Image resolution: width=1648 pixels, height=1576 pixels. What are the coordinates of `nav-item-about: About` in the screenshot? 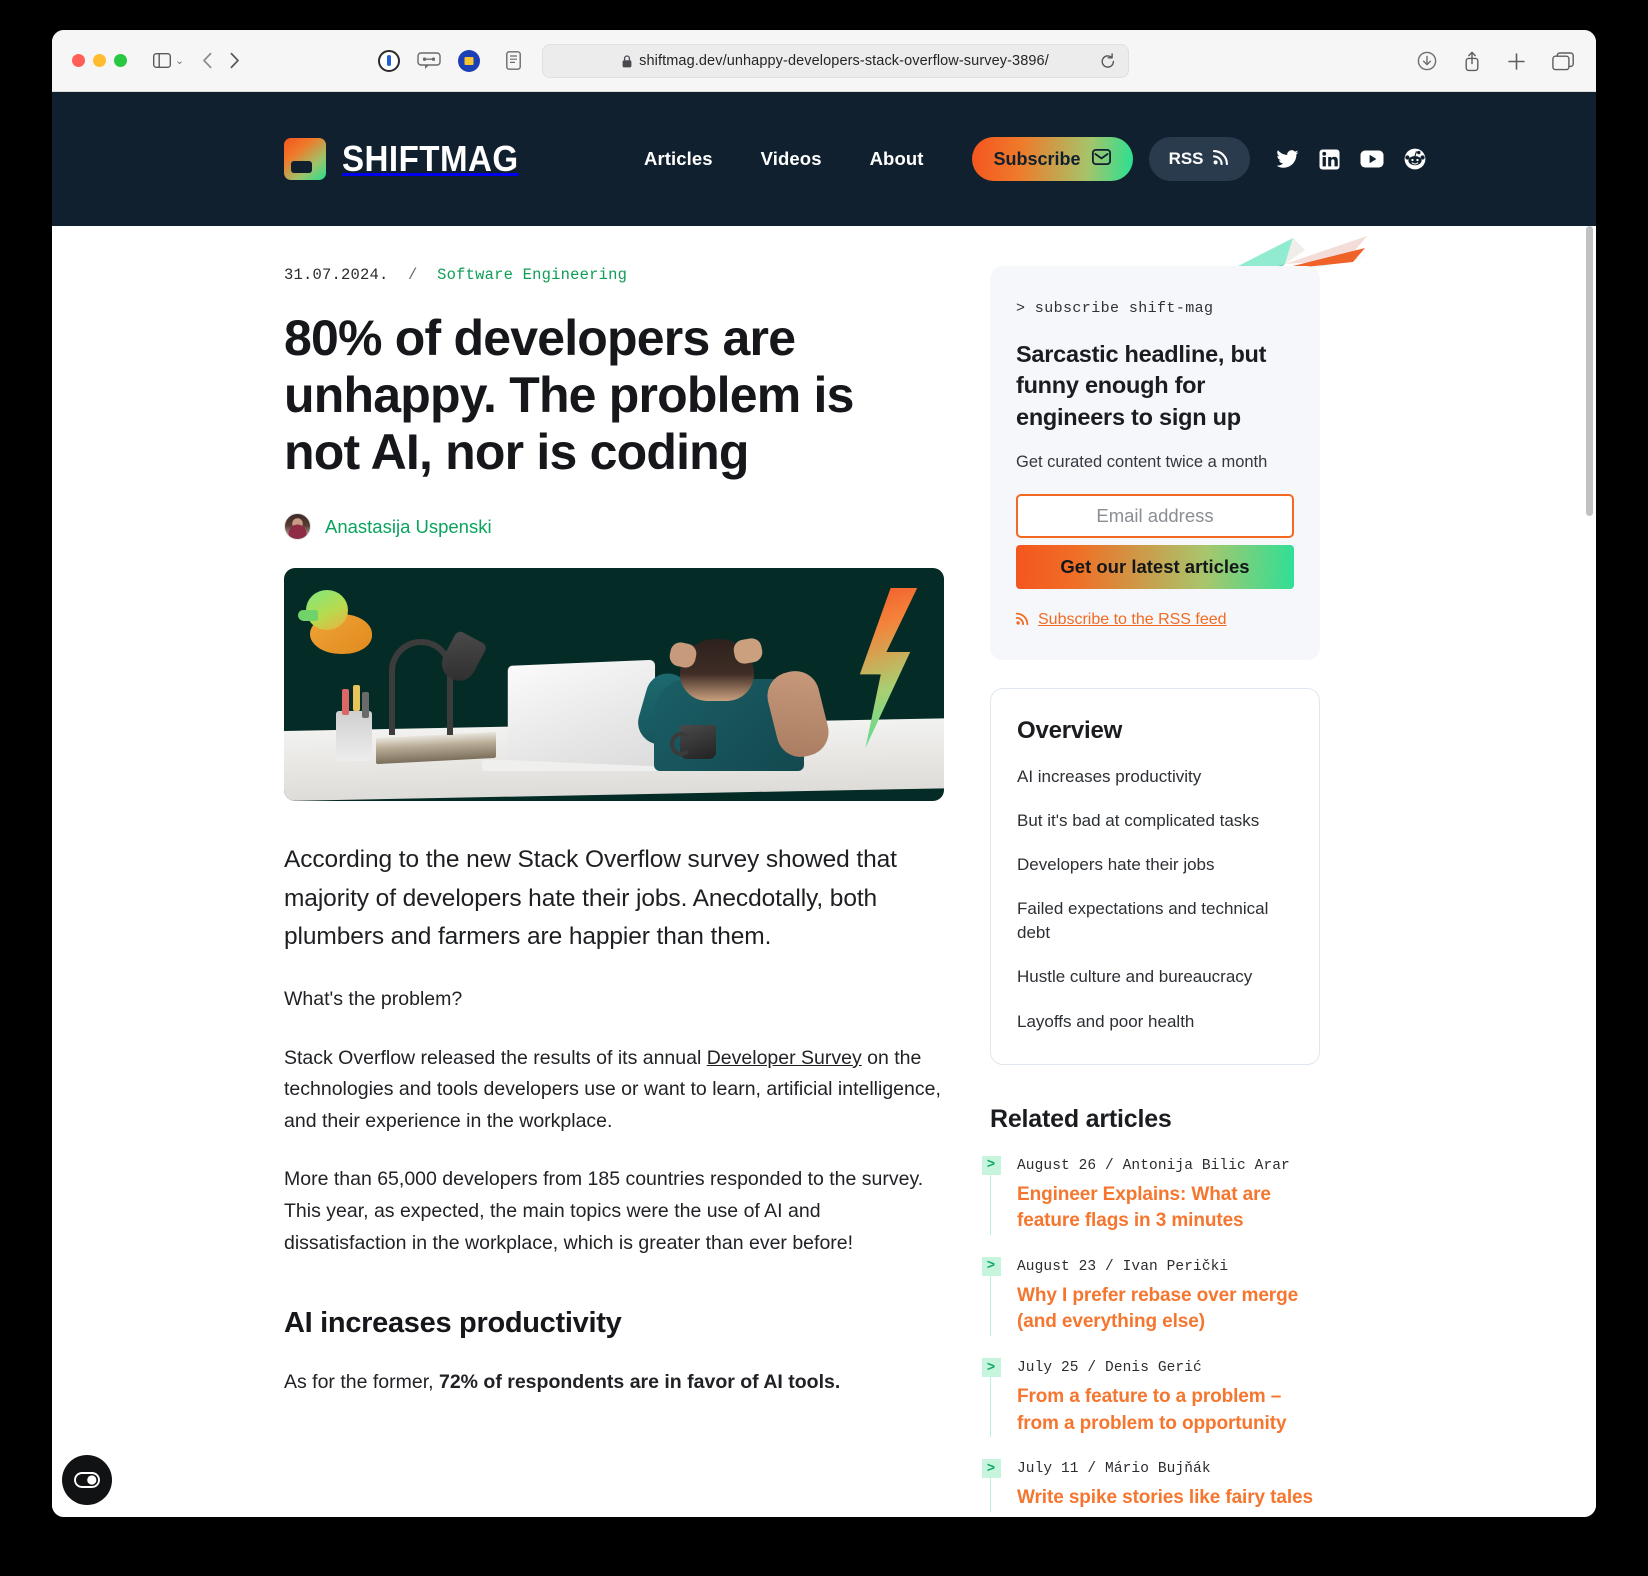 It's located at (897, 159).